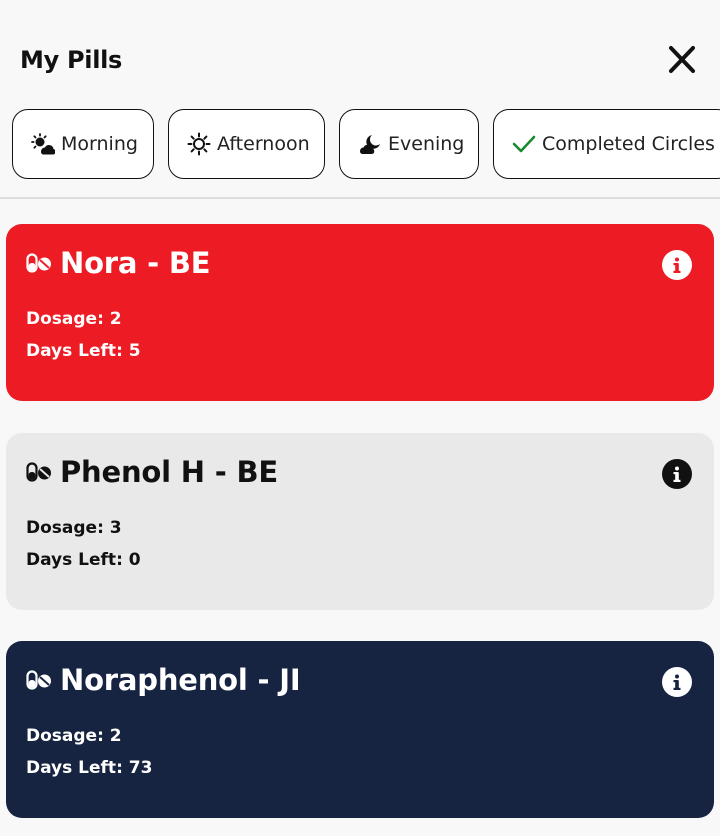 This screenshot has height=836, width=720. What do you see at coordinates (89, 768) in the screenshot?
I see `days-left-text: Days Left: 73` at bounding box center [89, 768].